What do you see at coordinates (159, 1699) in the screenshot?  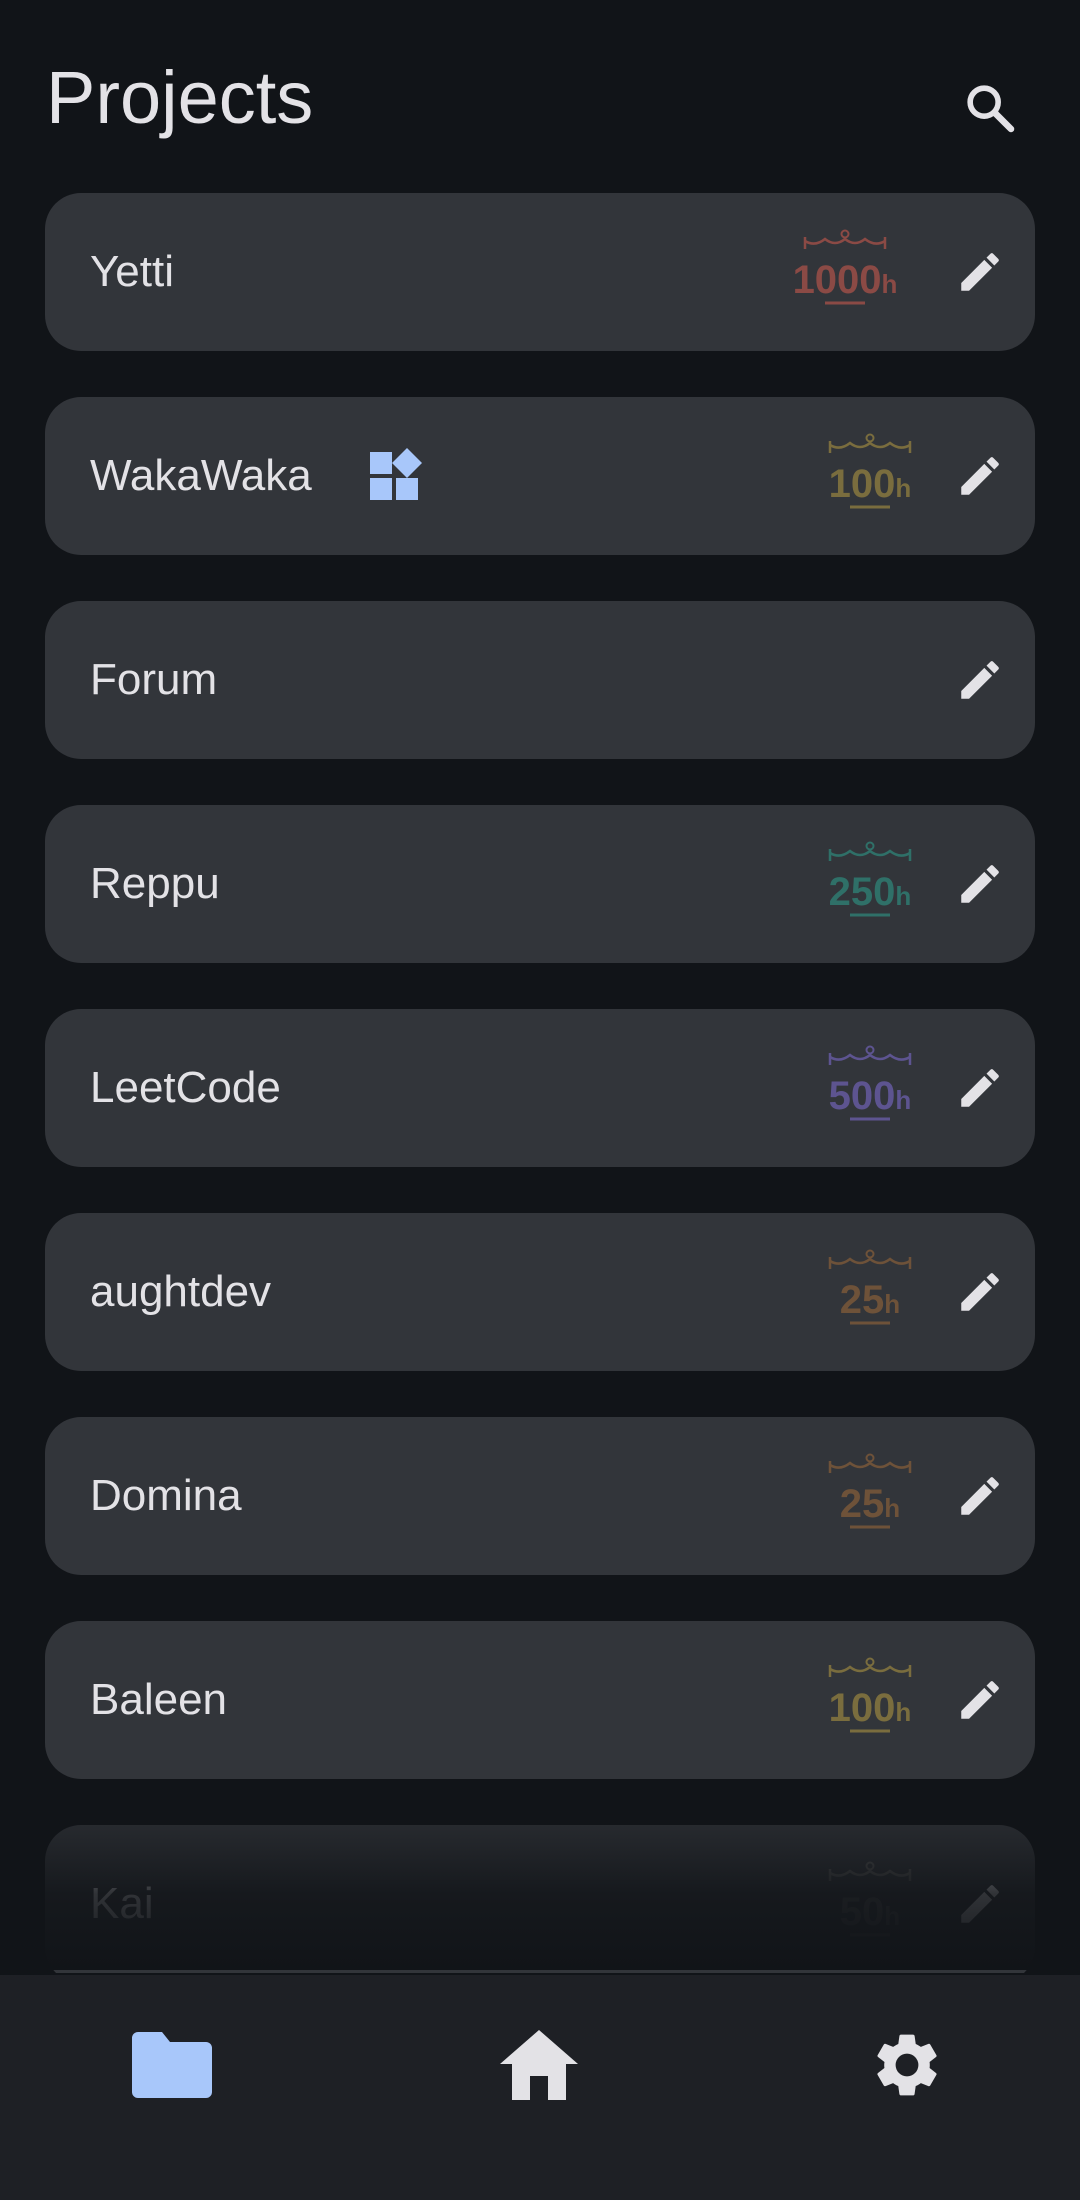 I see `project-name: Baleen` at bounding box center [159, 1699].